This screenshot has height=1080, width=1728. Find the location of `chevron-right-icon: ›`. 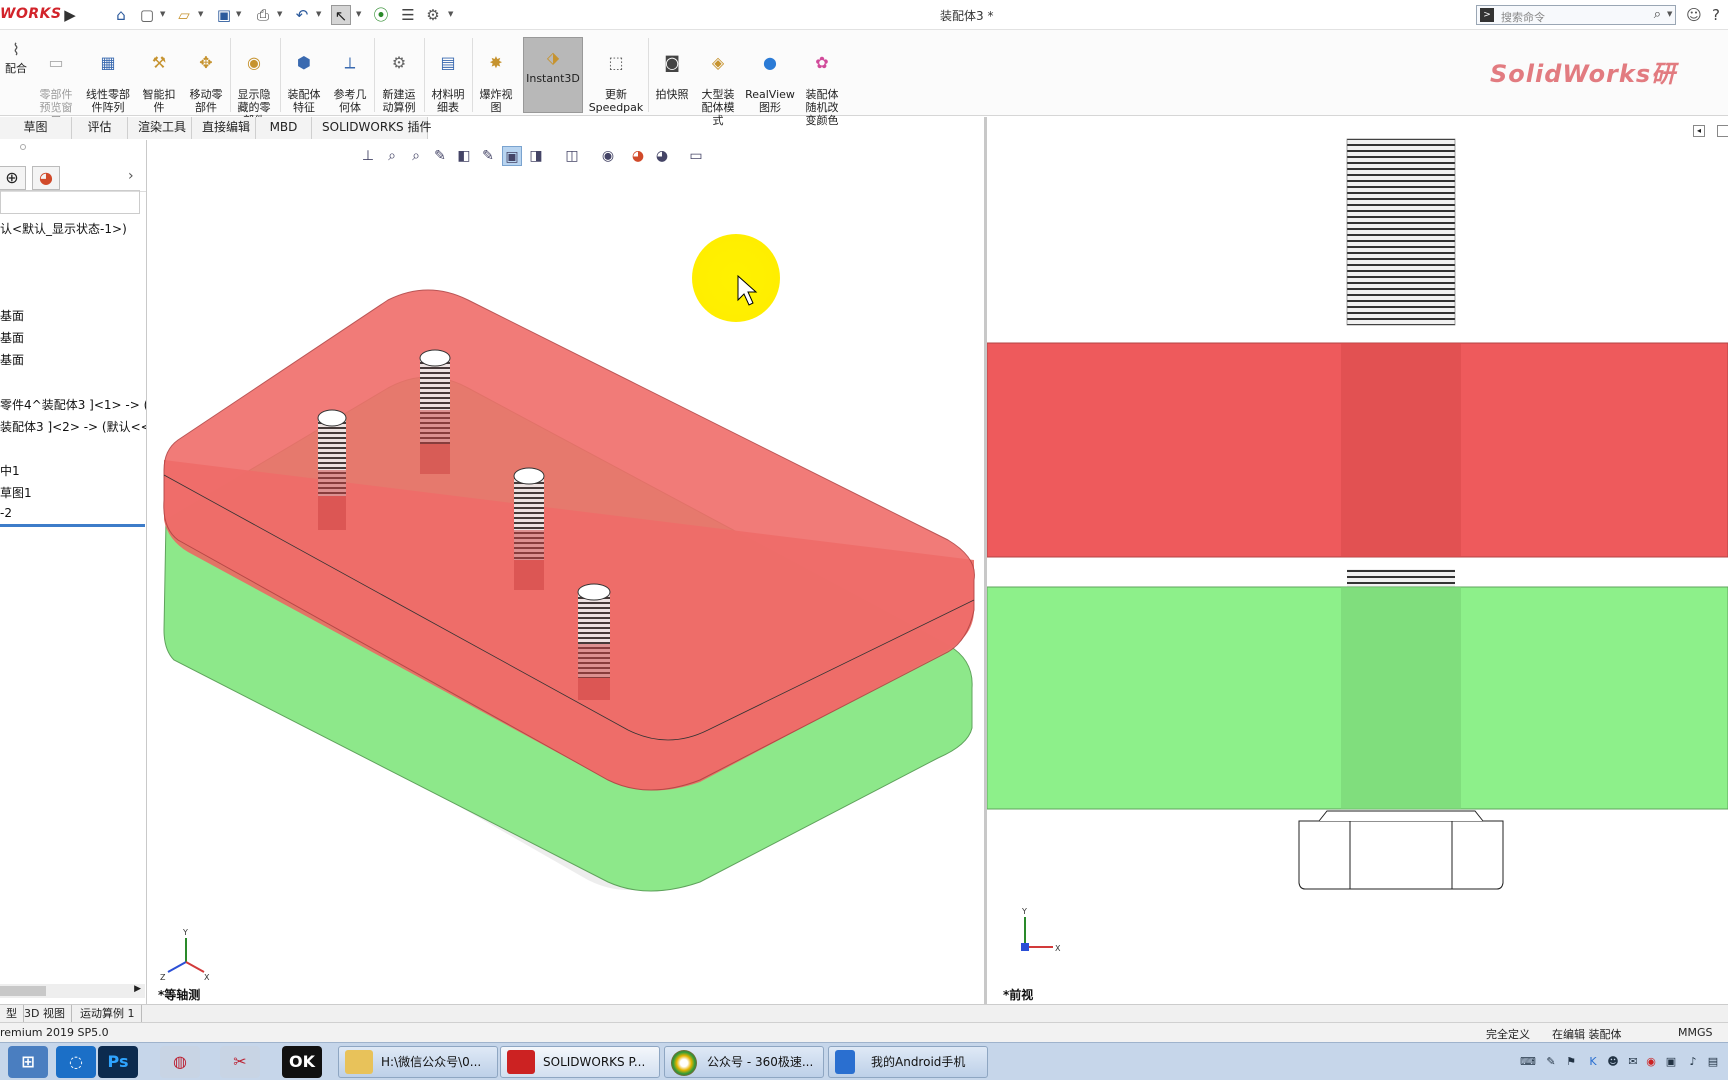

chevron-right-icon: › is located at coordinates (131, 176).